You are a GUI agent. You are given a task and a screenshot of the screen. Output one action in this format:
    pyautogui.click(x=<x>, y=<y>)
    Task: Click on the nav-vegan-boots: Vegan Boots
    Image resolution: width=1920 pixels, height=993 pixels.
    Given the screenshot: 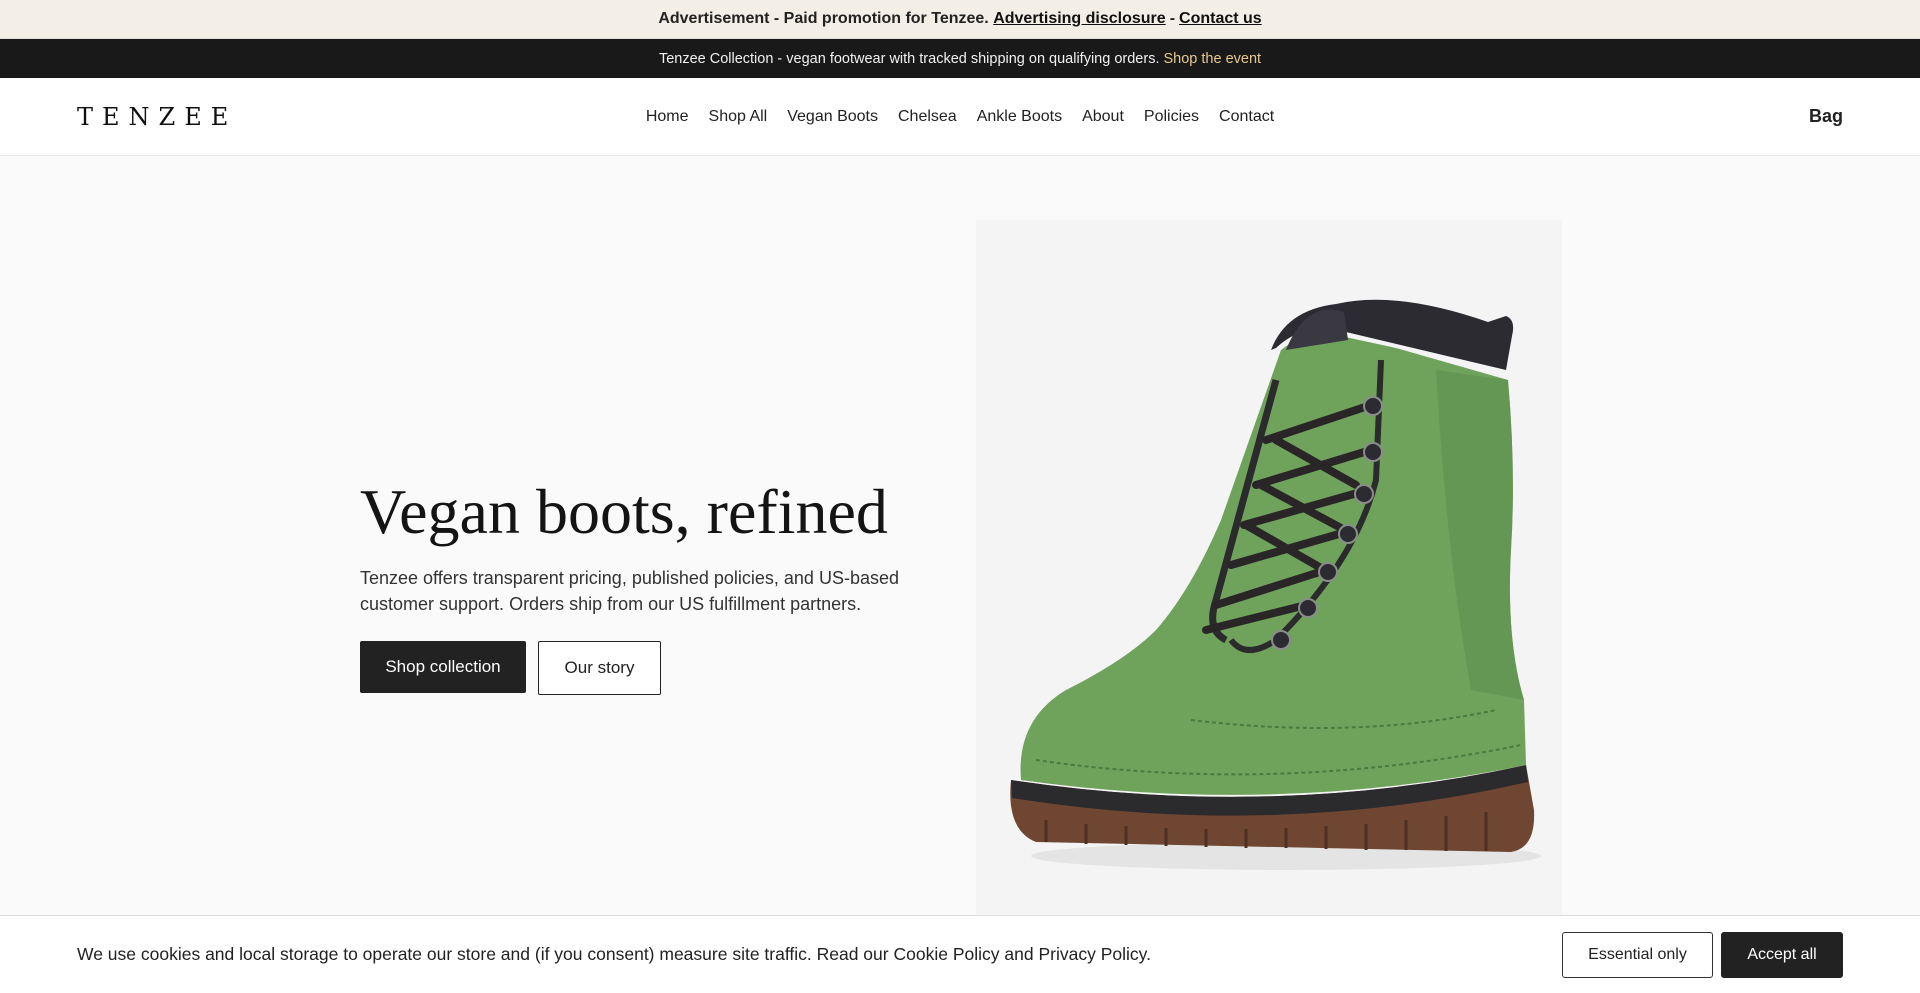 What is the action you would take?
    pyautogui.click(x=832, y=117)
    